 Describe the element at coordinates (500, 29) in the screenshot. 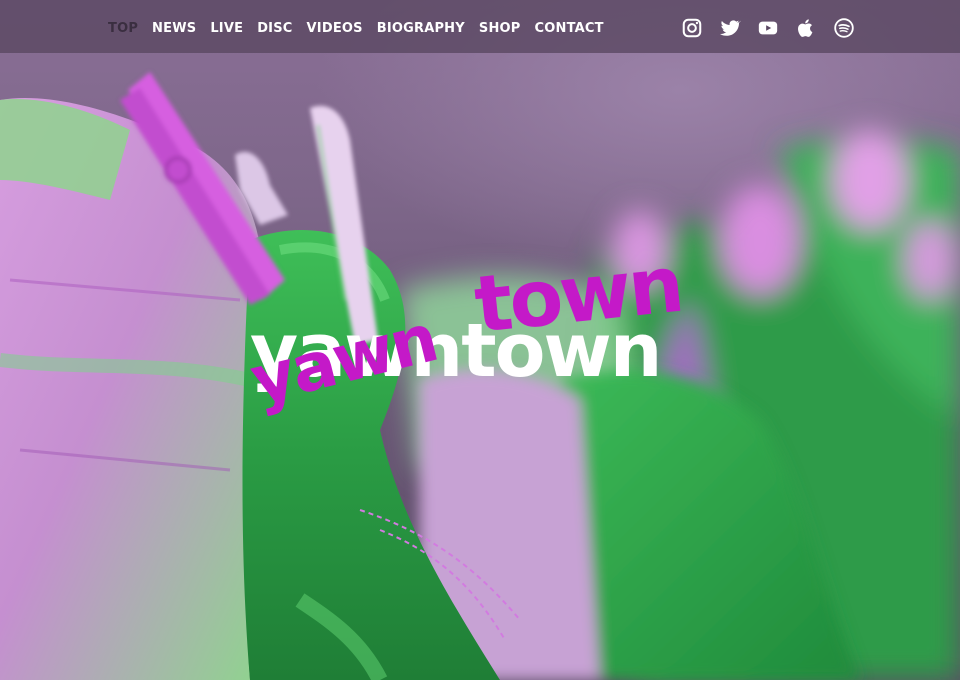

I see `nav-item-shop: SHOP` at that location.